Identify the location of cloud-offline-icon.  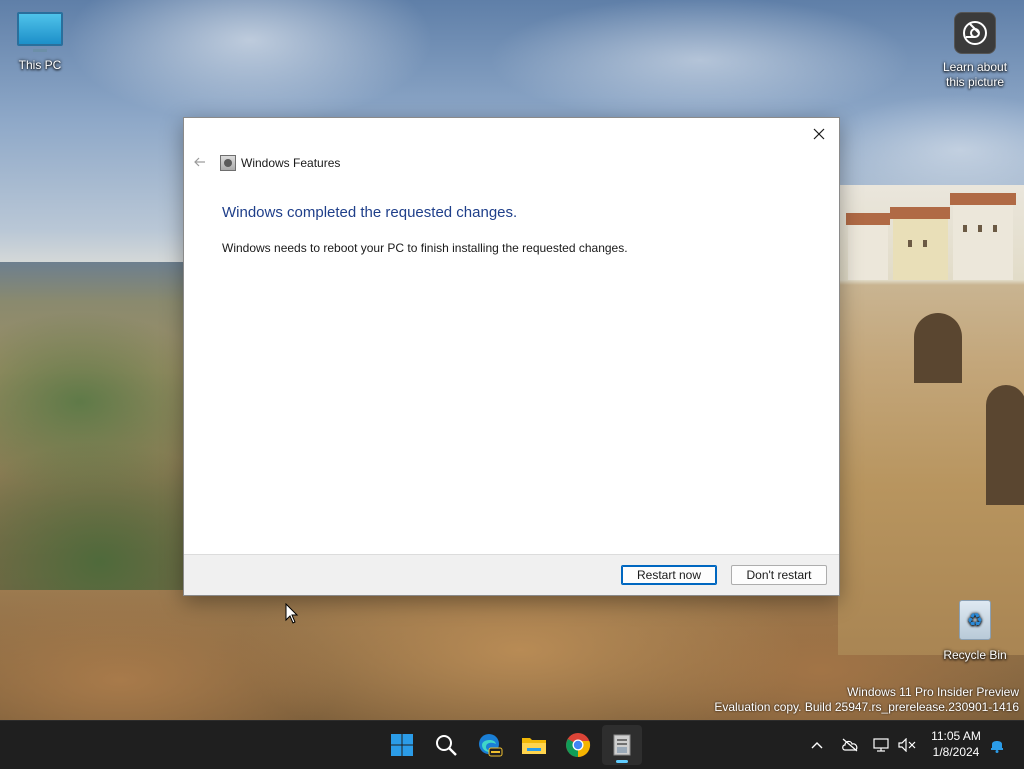
(850, 745).